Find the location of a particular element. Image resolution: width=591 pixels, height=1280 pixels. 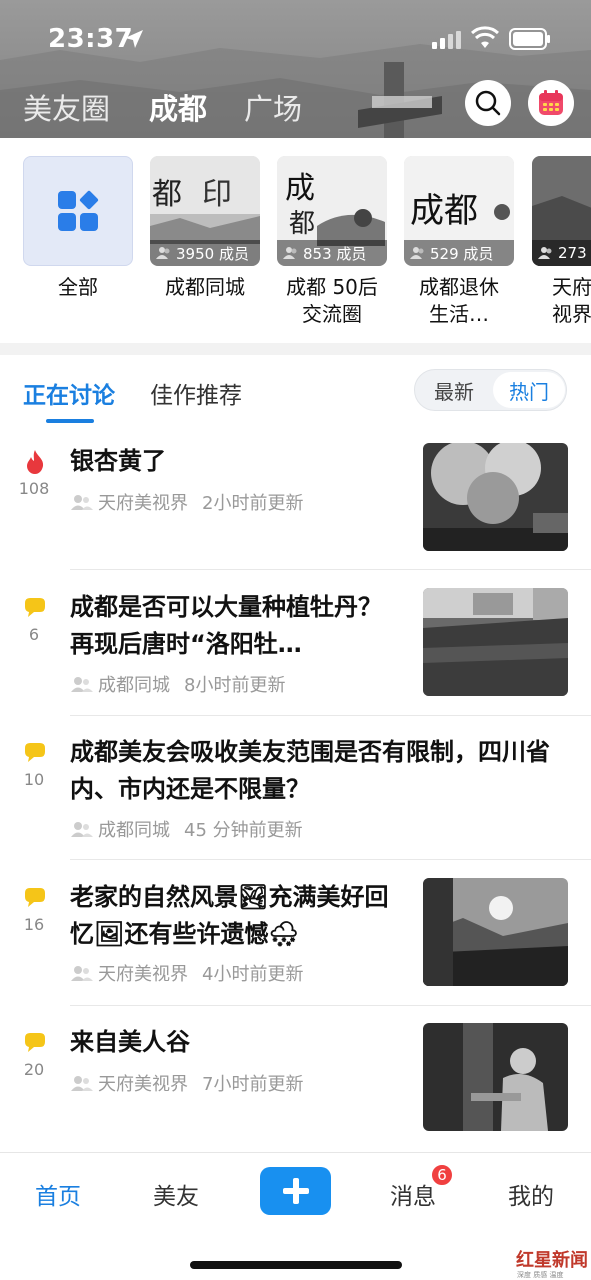

cellular-signal-icon is located at coordinates (446, 40).